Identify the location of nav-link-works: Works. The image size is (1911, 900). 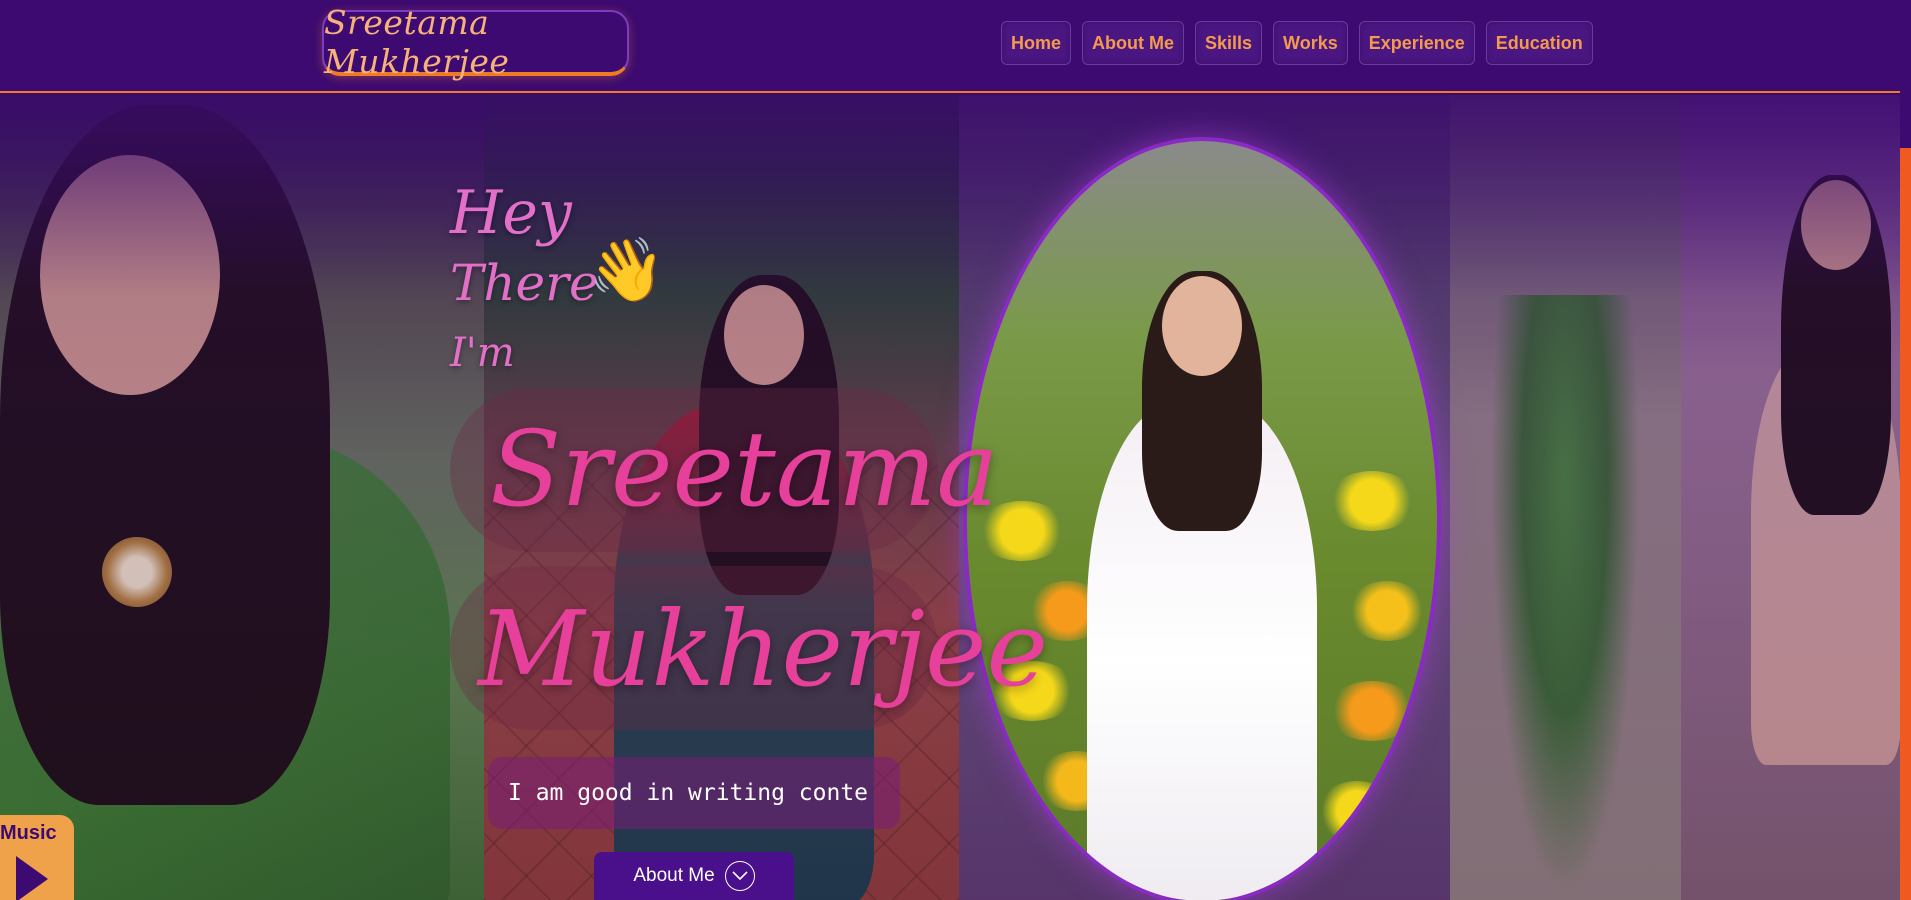
(1310, 43).